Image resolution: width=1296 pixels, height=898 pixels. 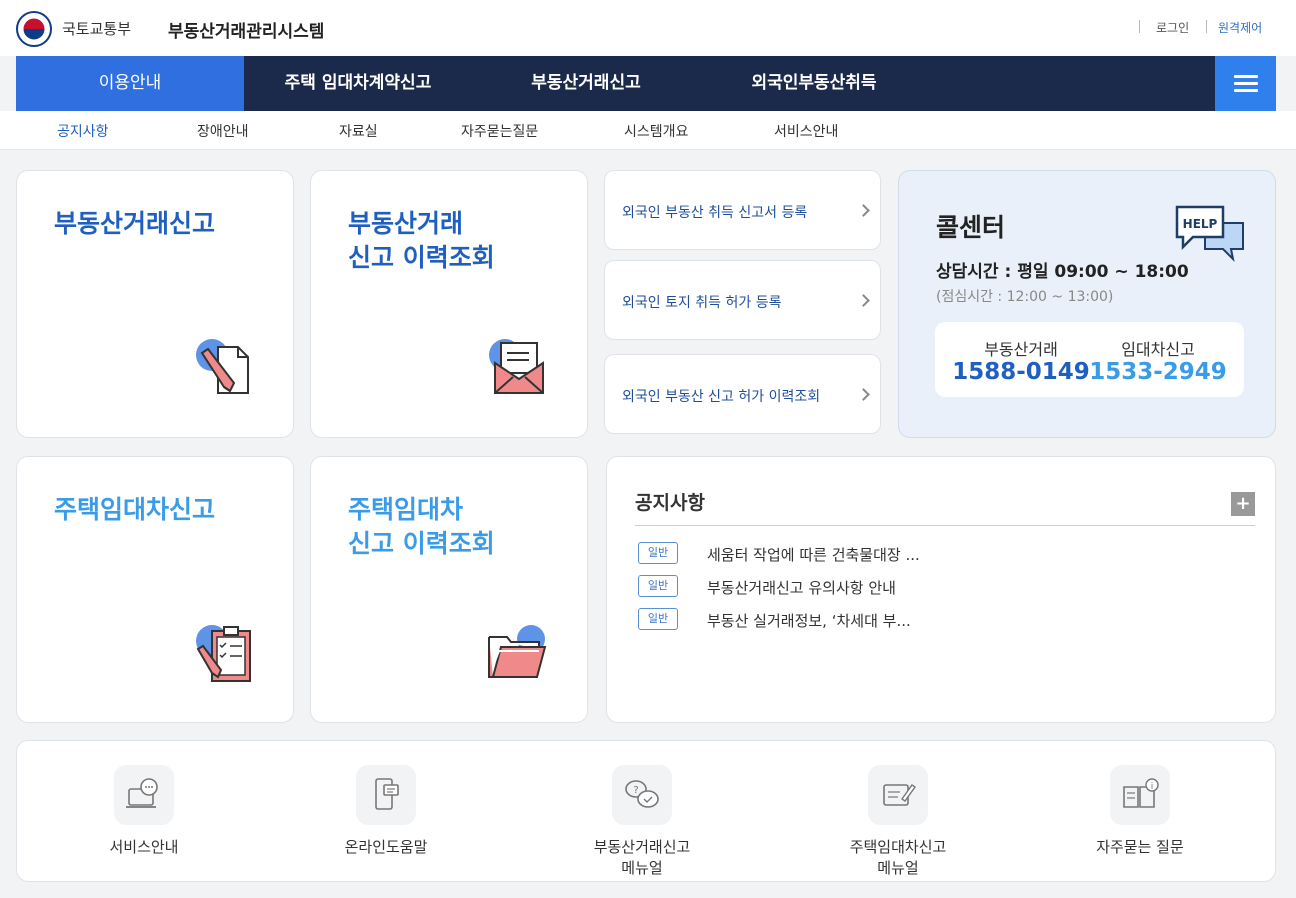 I want to click on open-folder-icon, so click(x=517, y=651).